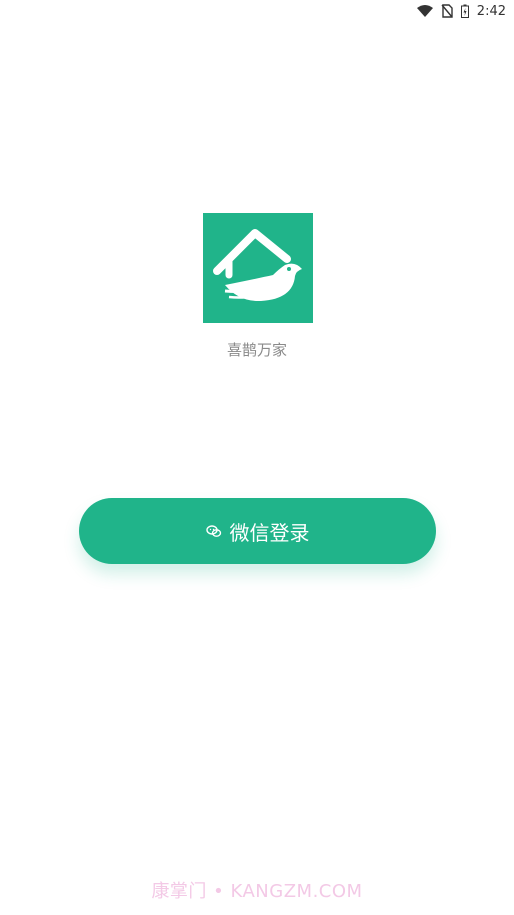 This screenshot has height=915, width=514. Describe the element at coordinates (491, 11) in the screenshot. I see `status-time: 2:42` at that location.